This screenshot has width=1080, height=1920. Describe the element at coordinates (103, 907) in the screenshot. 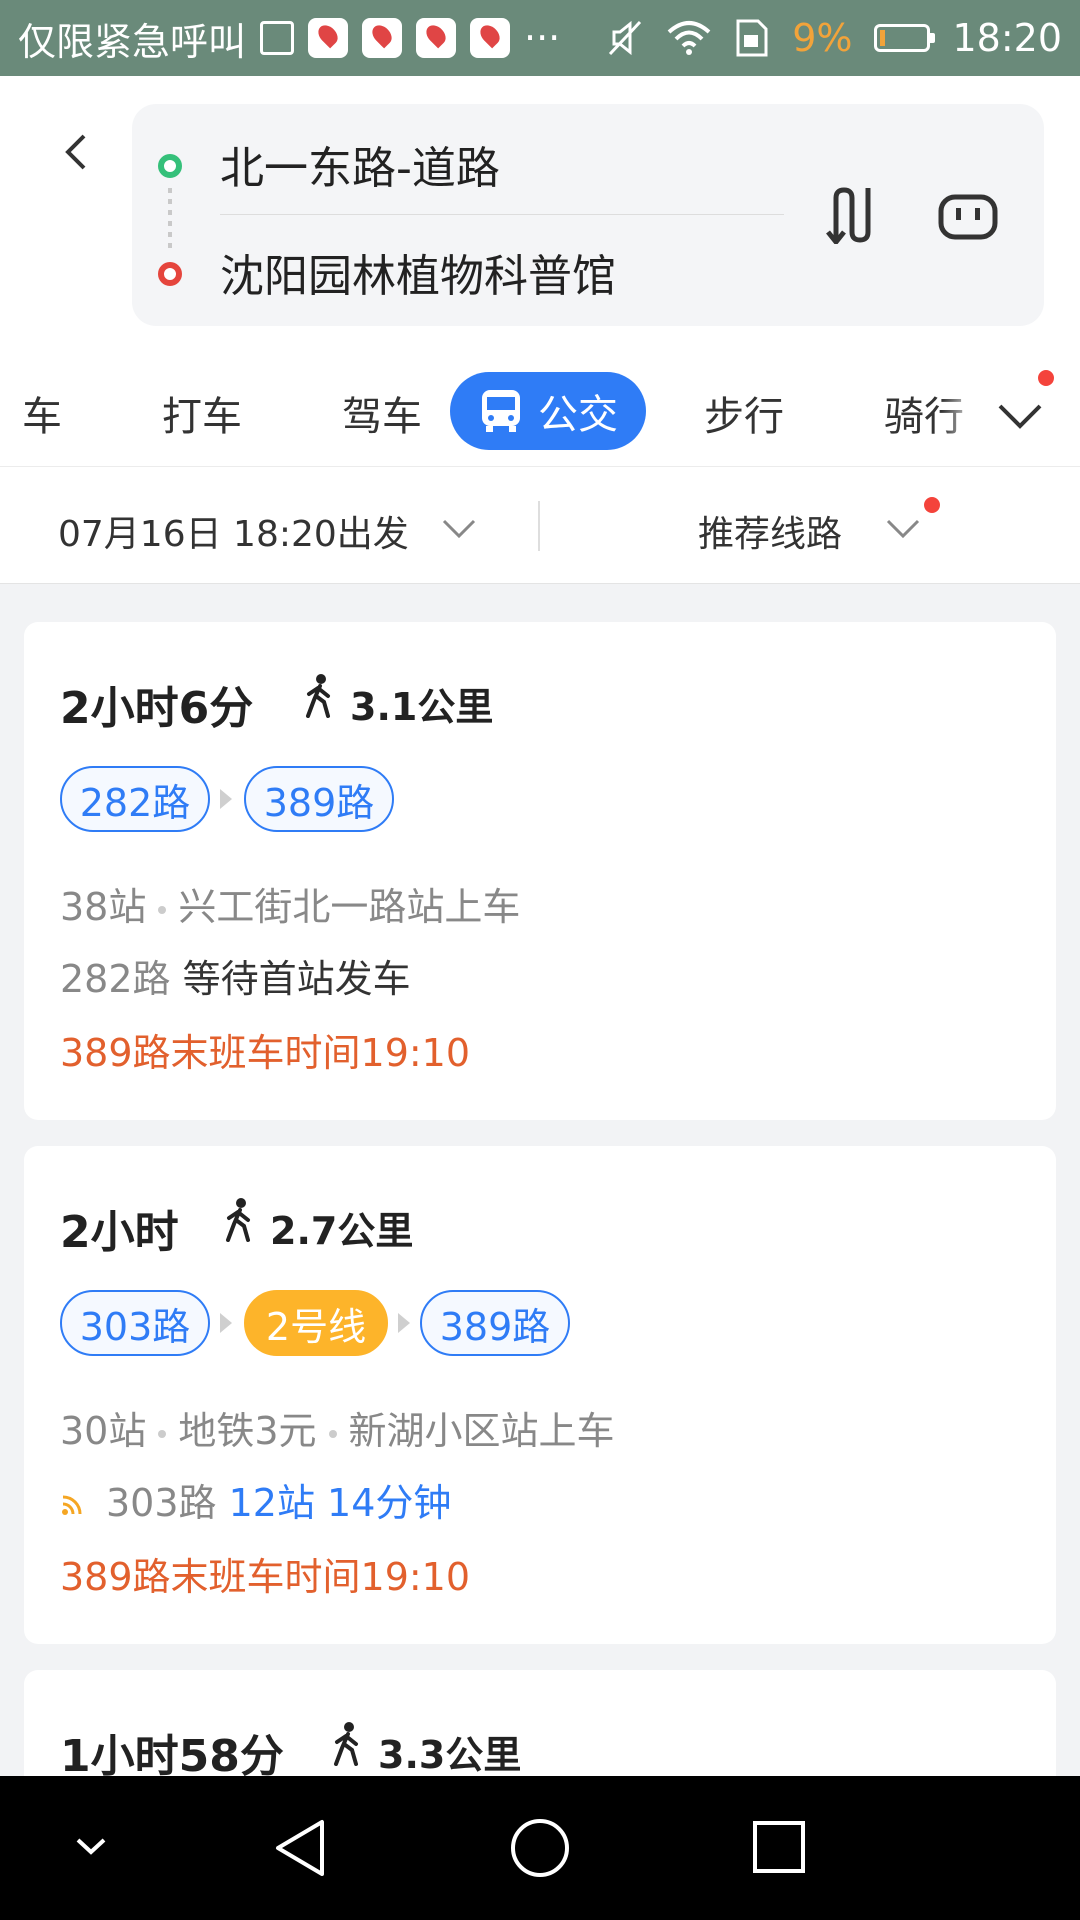

I see `stop-count: 38站` at that location.